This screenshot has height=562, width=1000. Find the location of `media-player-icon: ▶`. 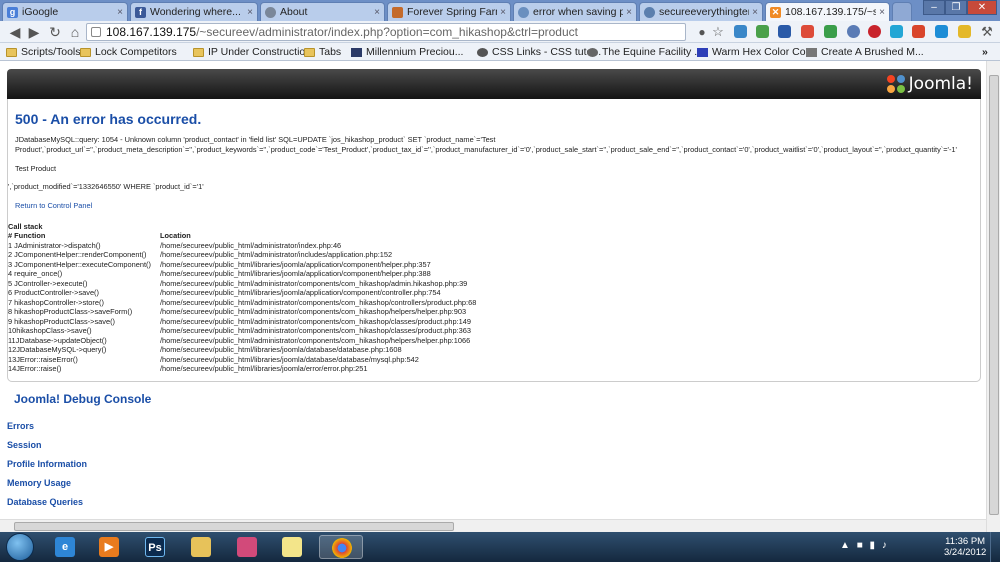

media-player-icon: ▶ is located at coordinates (109, 547).